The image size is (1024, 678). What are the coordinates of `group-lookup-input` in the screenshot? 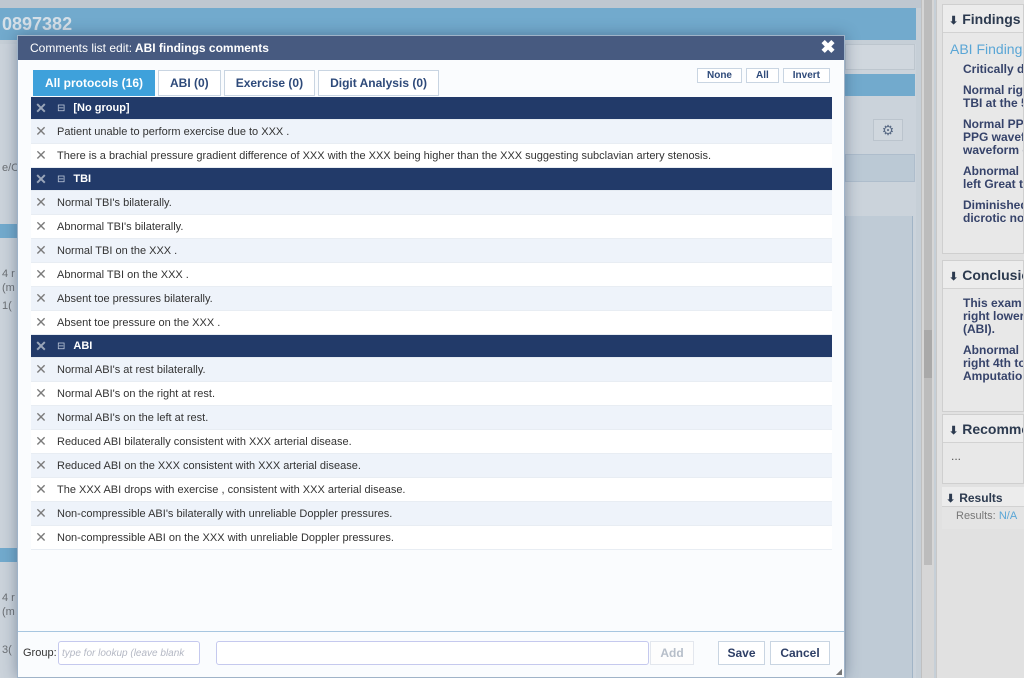 It's located at (129, 653).